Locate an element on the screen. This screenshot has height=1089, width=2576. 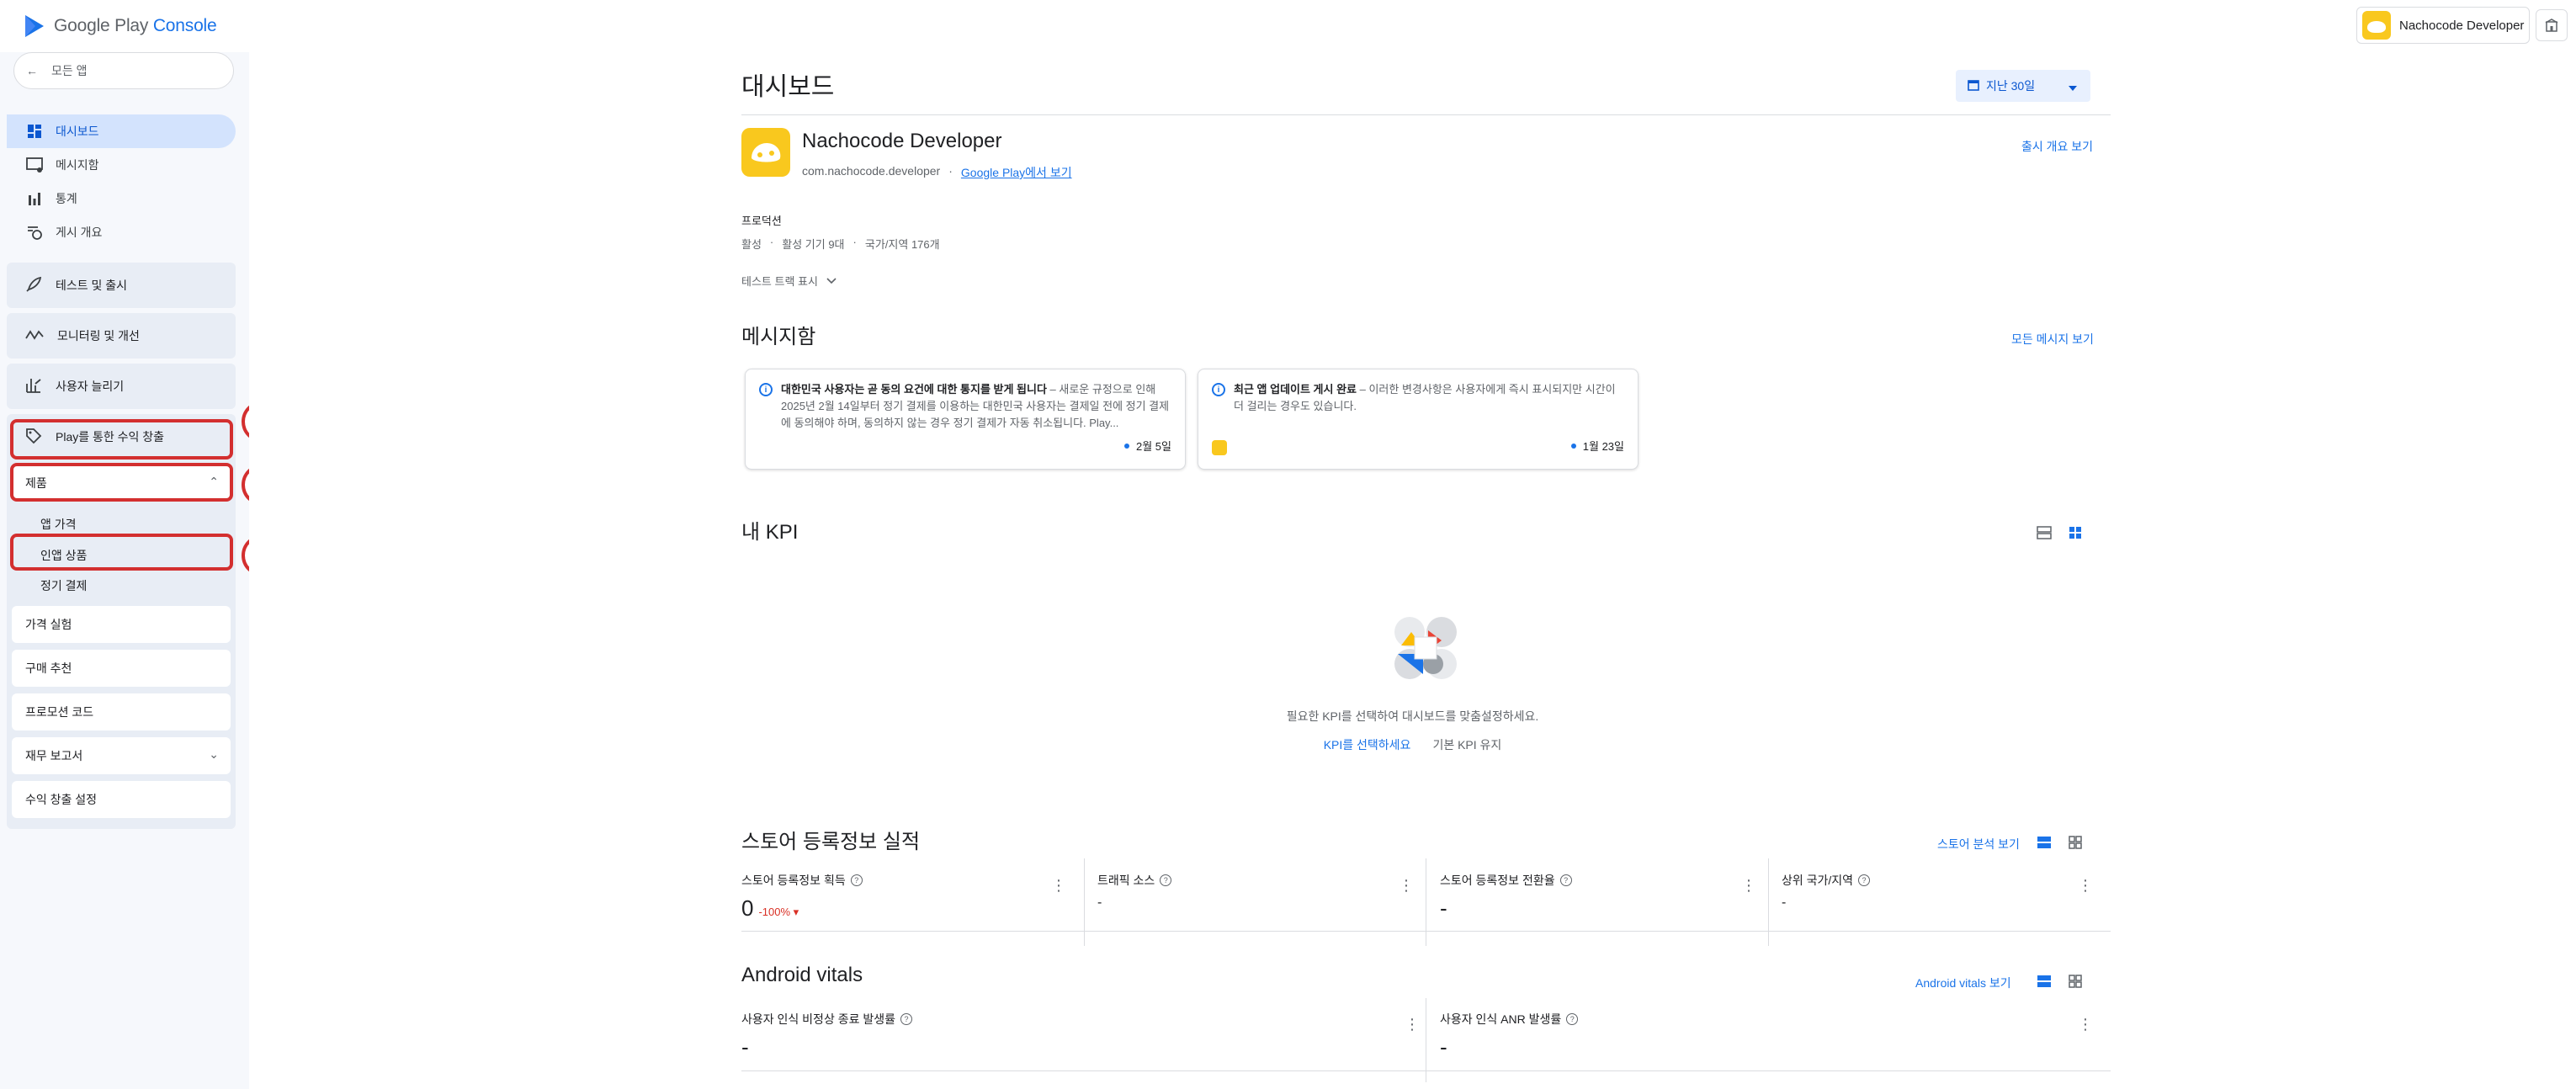
account-chip: Nachocode Developer is located at coordinates (2443, 25).